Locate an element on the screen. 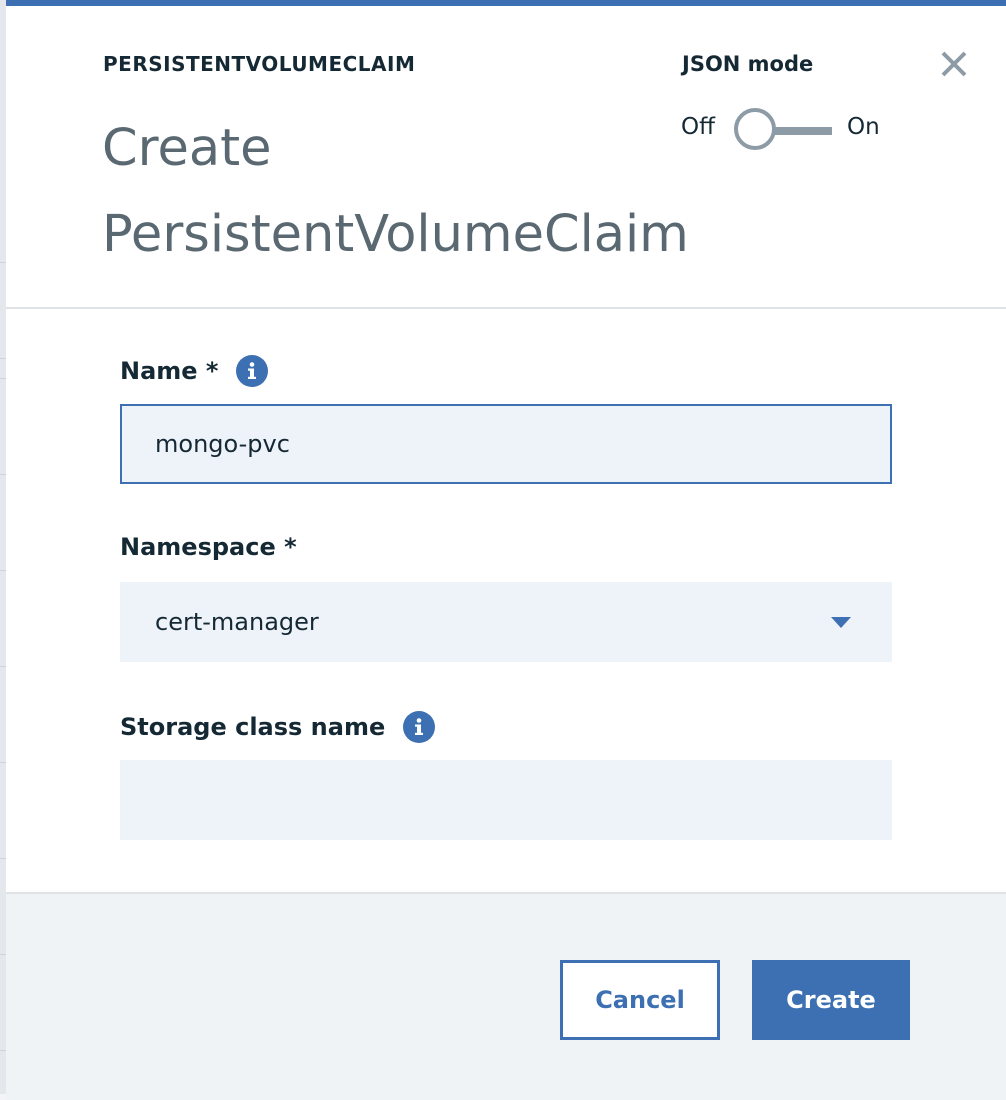 Image resolution: width=1006 pixels, height=1100 pixels. name-label: Name * is located at coordinates (194, 371).